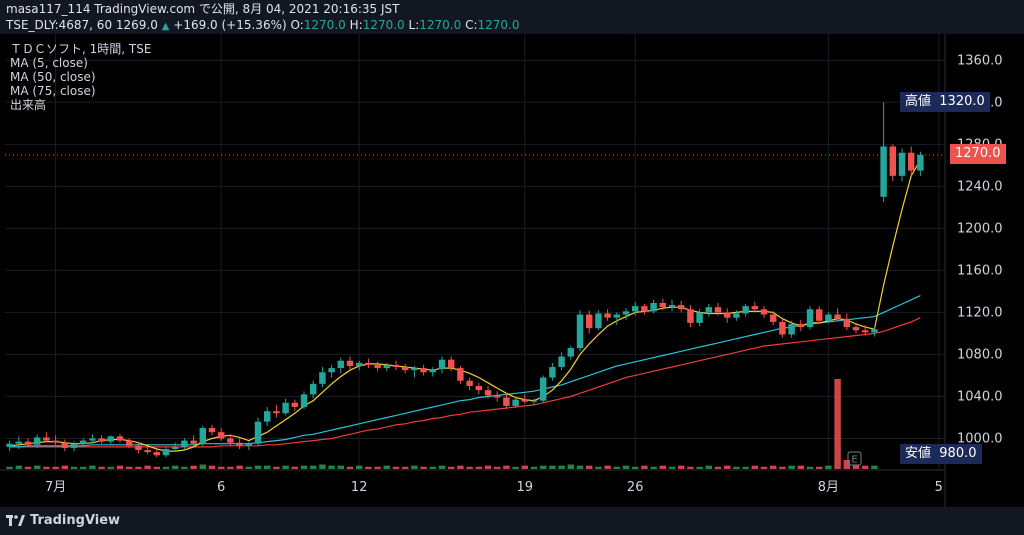 This screenshot has height=535, width=1024. What do you see at coordinates (80, 63) in the screenshot?
I see `legend-ma5: MA (5, close)` at bounding box center [80, 63].